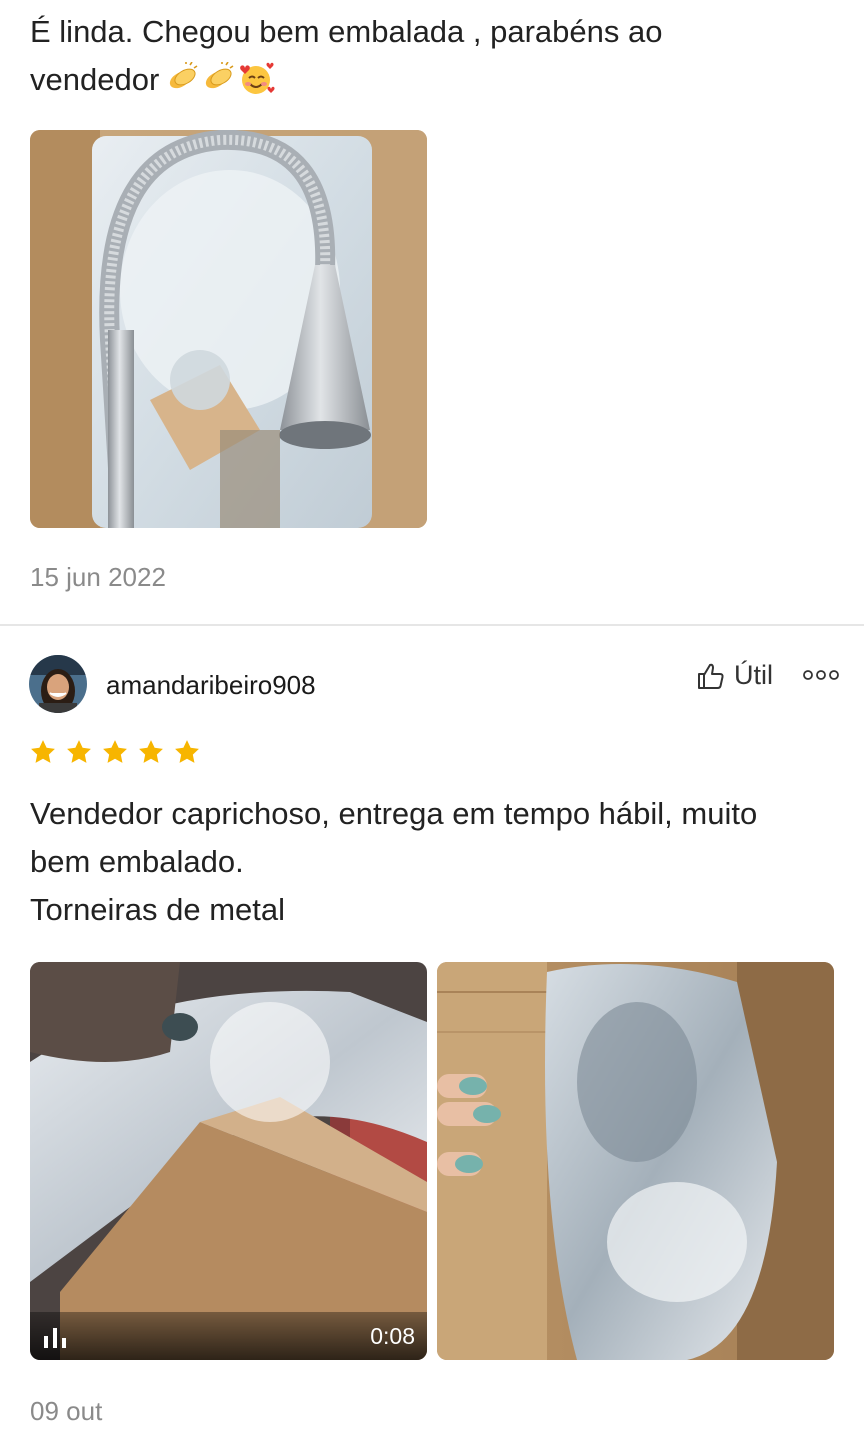 This screenshot has height=1448, width=864. Describe the element at coordinates (257, 78) in the screenshot. I see `smiling-face-with-hearts-icon` at that location.